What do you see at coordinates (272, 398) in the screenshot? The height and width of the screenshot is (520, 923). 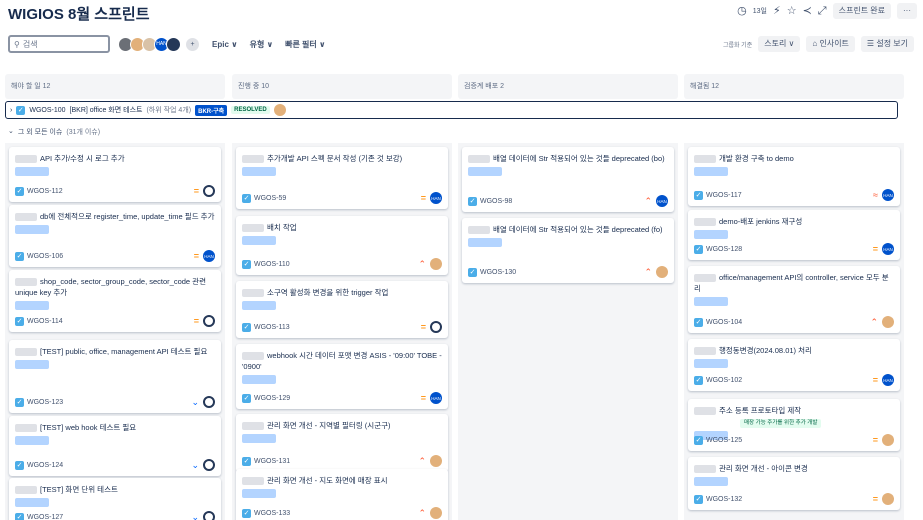 I see `issue-key: WGOS-129` at bounding box center [272, 398].